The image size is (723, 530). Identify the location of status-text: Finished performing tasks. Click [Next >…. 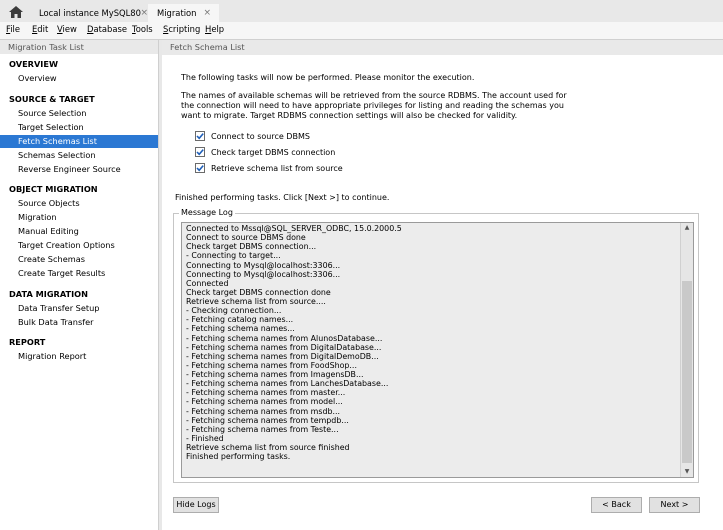
(282, 197).